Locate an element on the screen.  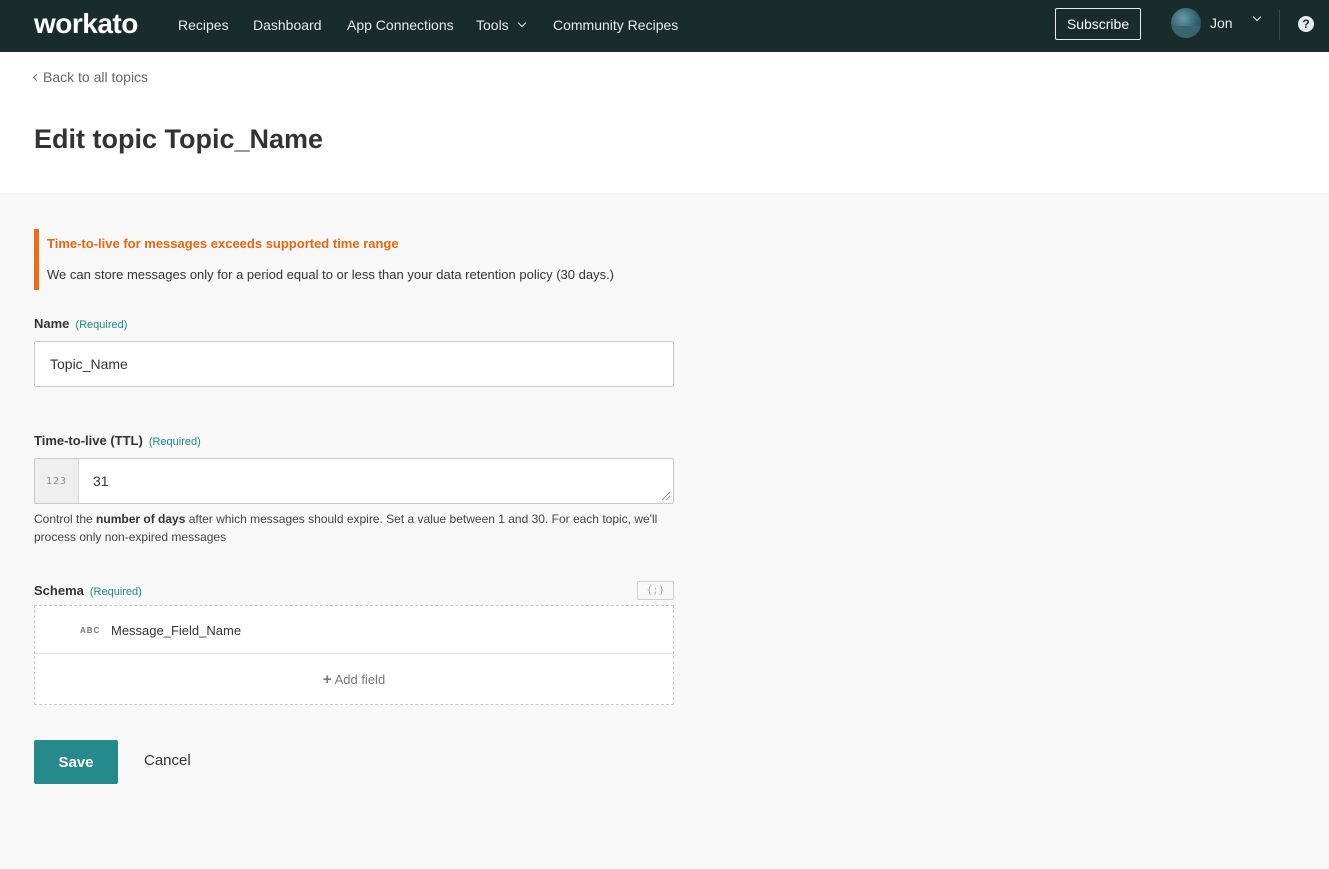
nav-tools-label: Tools is located at coordinates (492, 25).